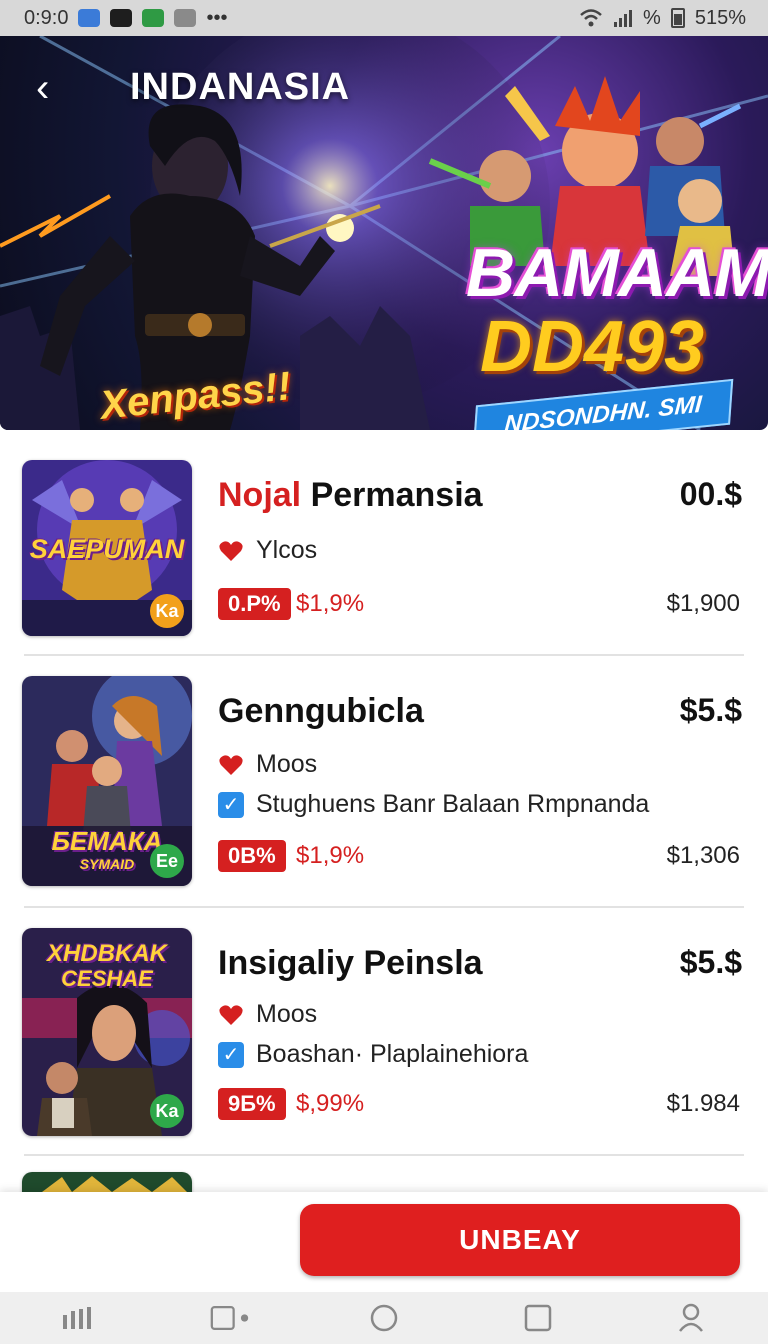  I want to click on battery-percent: 515%, so click(720, 17).